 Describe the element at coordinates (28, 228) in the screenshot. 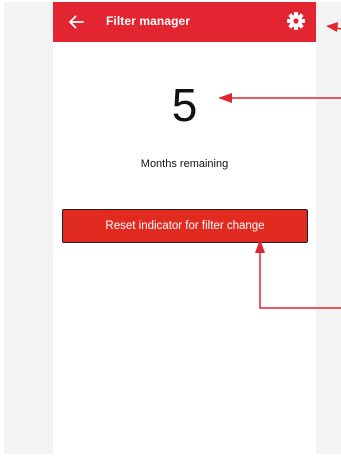

I see `left-margin` at that location.